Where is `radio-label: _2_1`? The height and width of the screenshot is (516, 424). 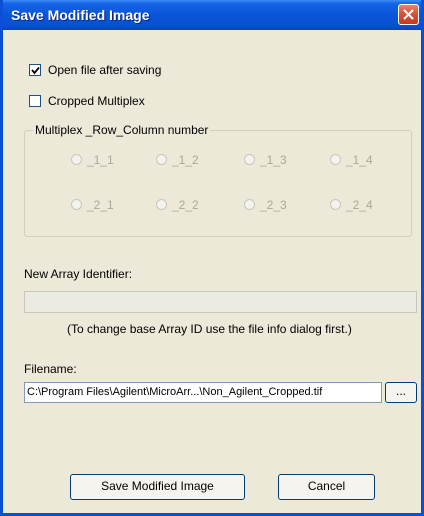
radio-label: _2_1 is located at coordinates (100, 205).